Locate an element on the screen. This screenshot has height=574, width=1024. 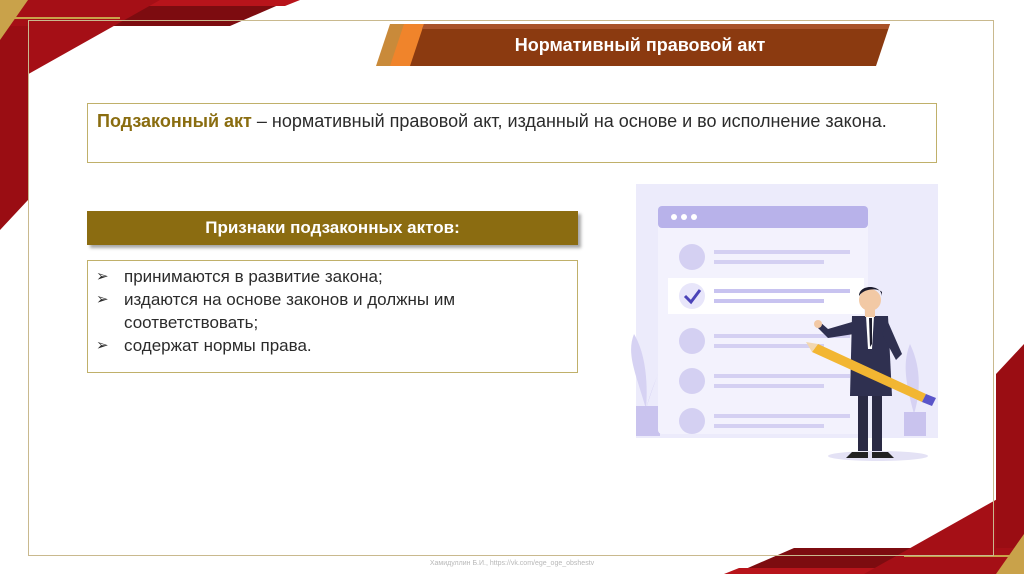
list-item: ➢ принимаются в развитие закона; is located at coordinates (332, 276).